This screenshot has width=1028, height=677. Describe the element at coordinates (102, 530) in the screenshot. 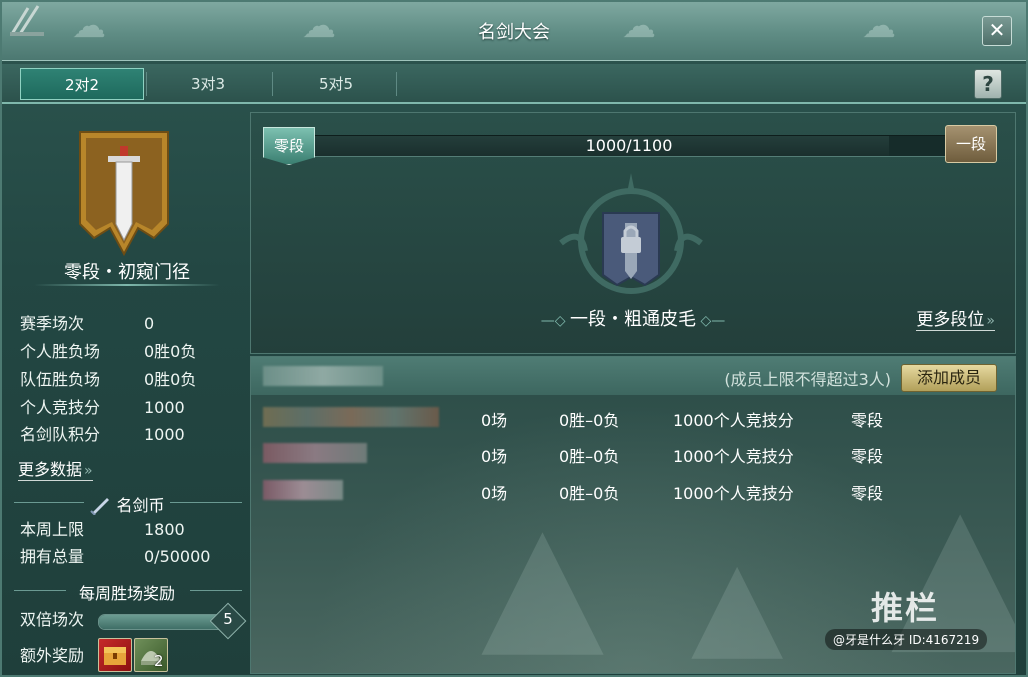

I see `stat-weekly-cap: 本周上限 1800` at that location.